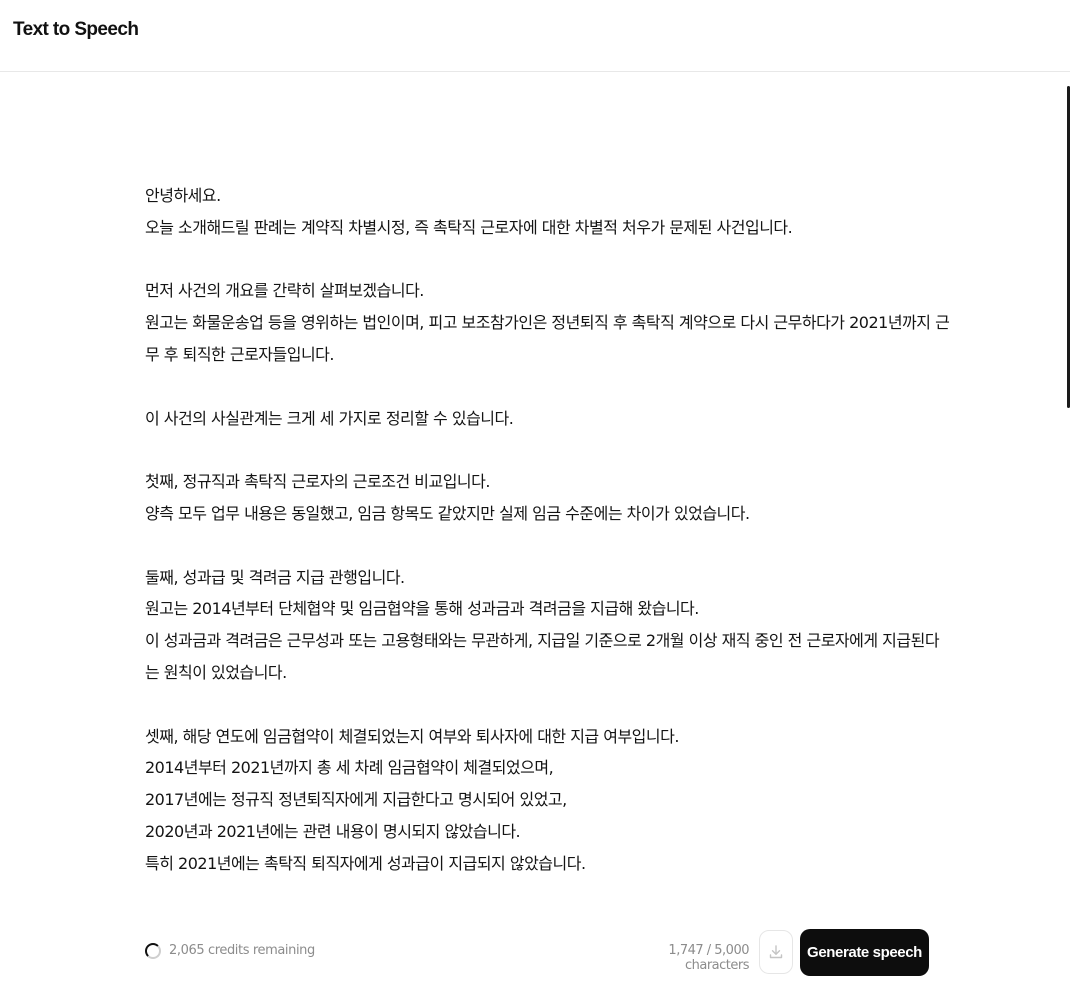 This screenshot has width=1070, height=1005. Describe the element at coordinates (349, 768) in the screenshot. I see `text-line: 2014년부터 2021년까지 총 세 차례 임금협약이 체결되었으며,` at that location.